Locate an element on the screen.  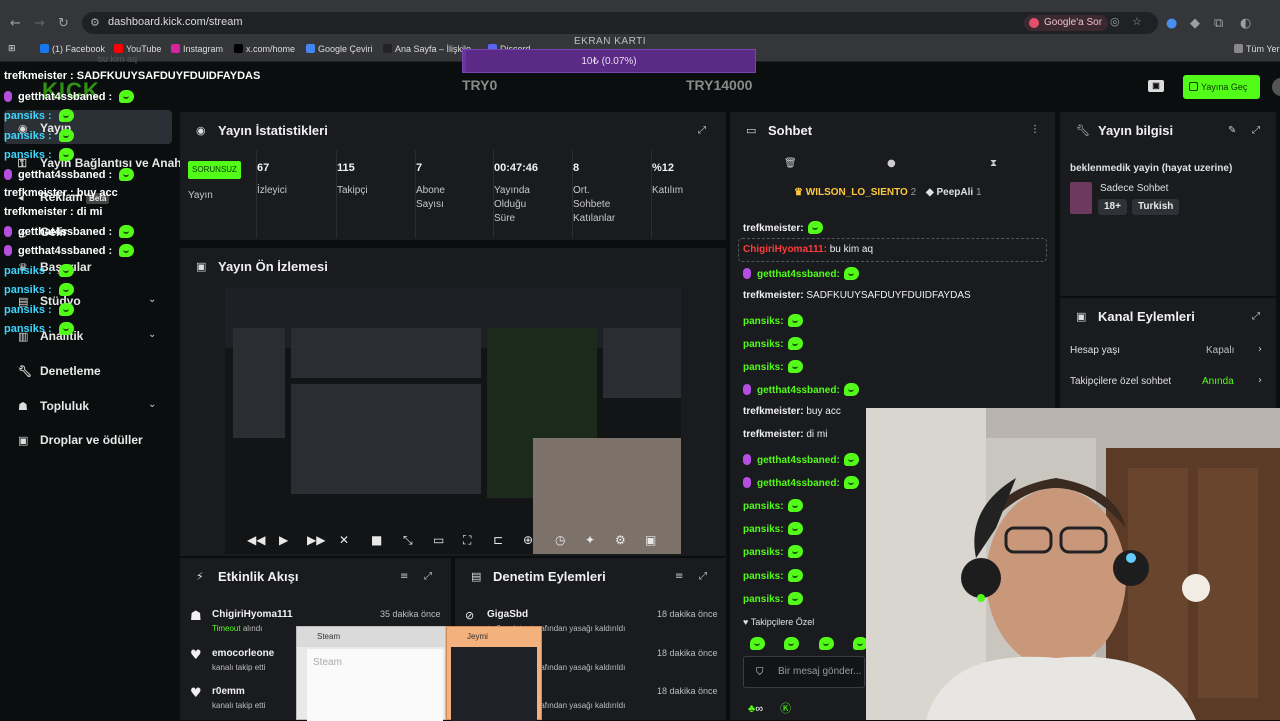
camera-icon: ■ is located at coordinates (376, 540).